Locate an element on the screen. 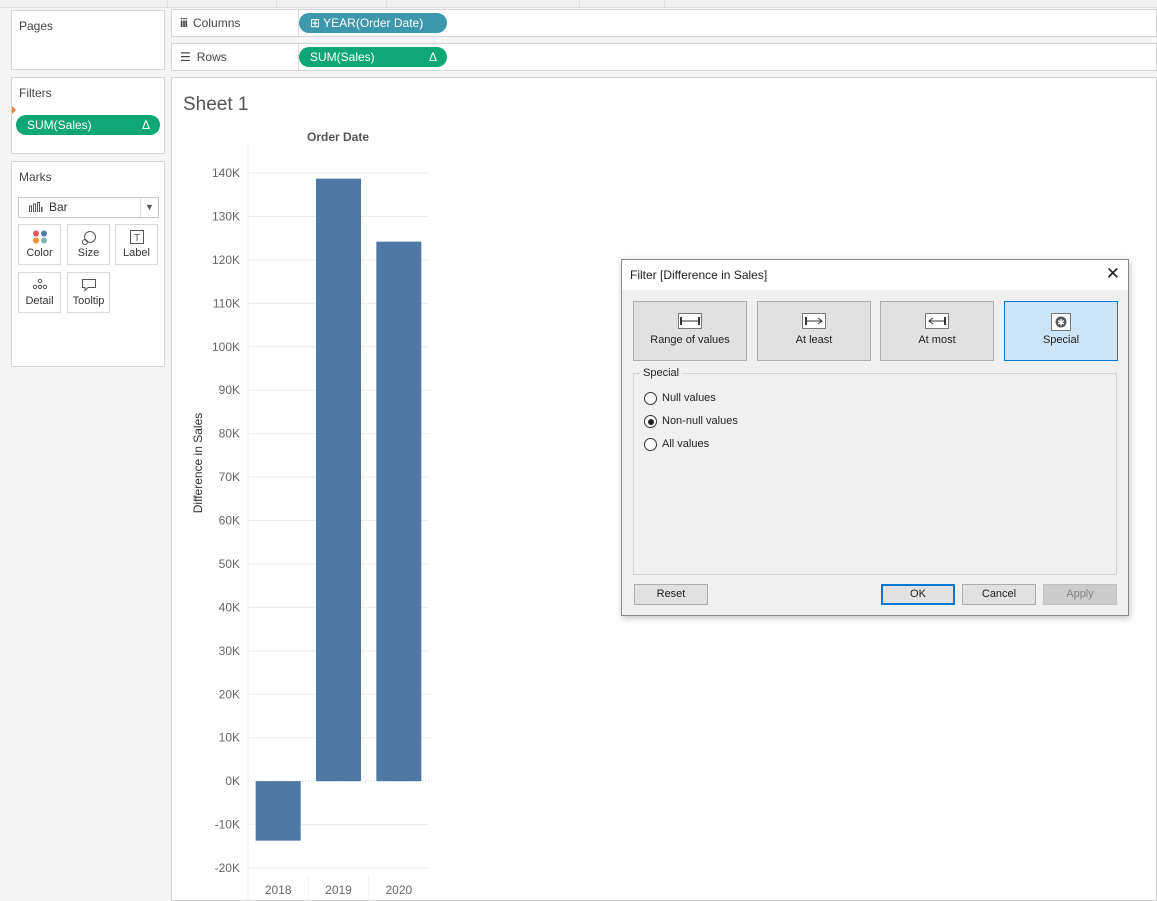 Image resolution: width=1157 pixels, height=901 pixels. x-tick-label: 2018 is located at coordinates (278, 890).